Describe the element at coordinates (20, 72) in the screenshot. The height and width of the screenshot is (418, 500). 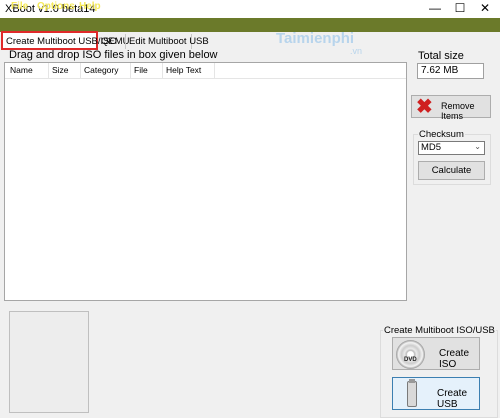
I see `column-name: Name` at that location.